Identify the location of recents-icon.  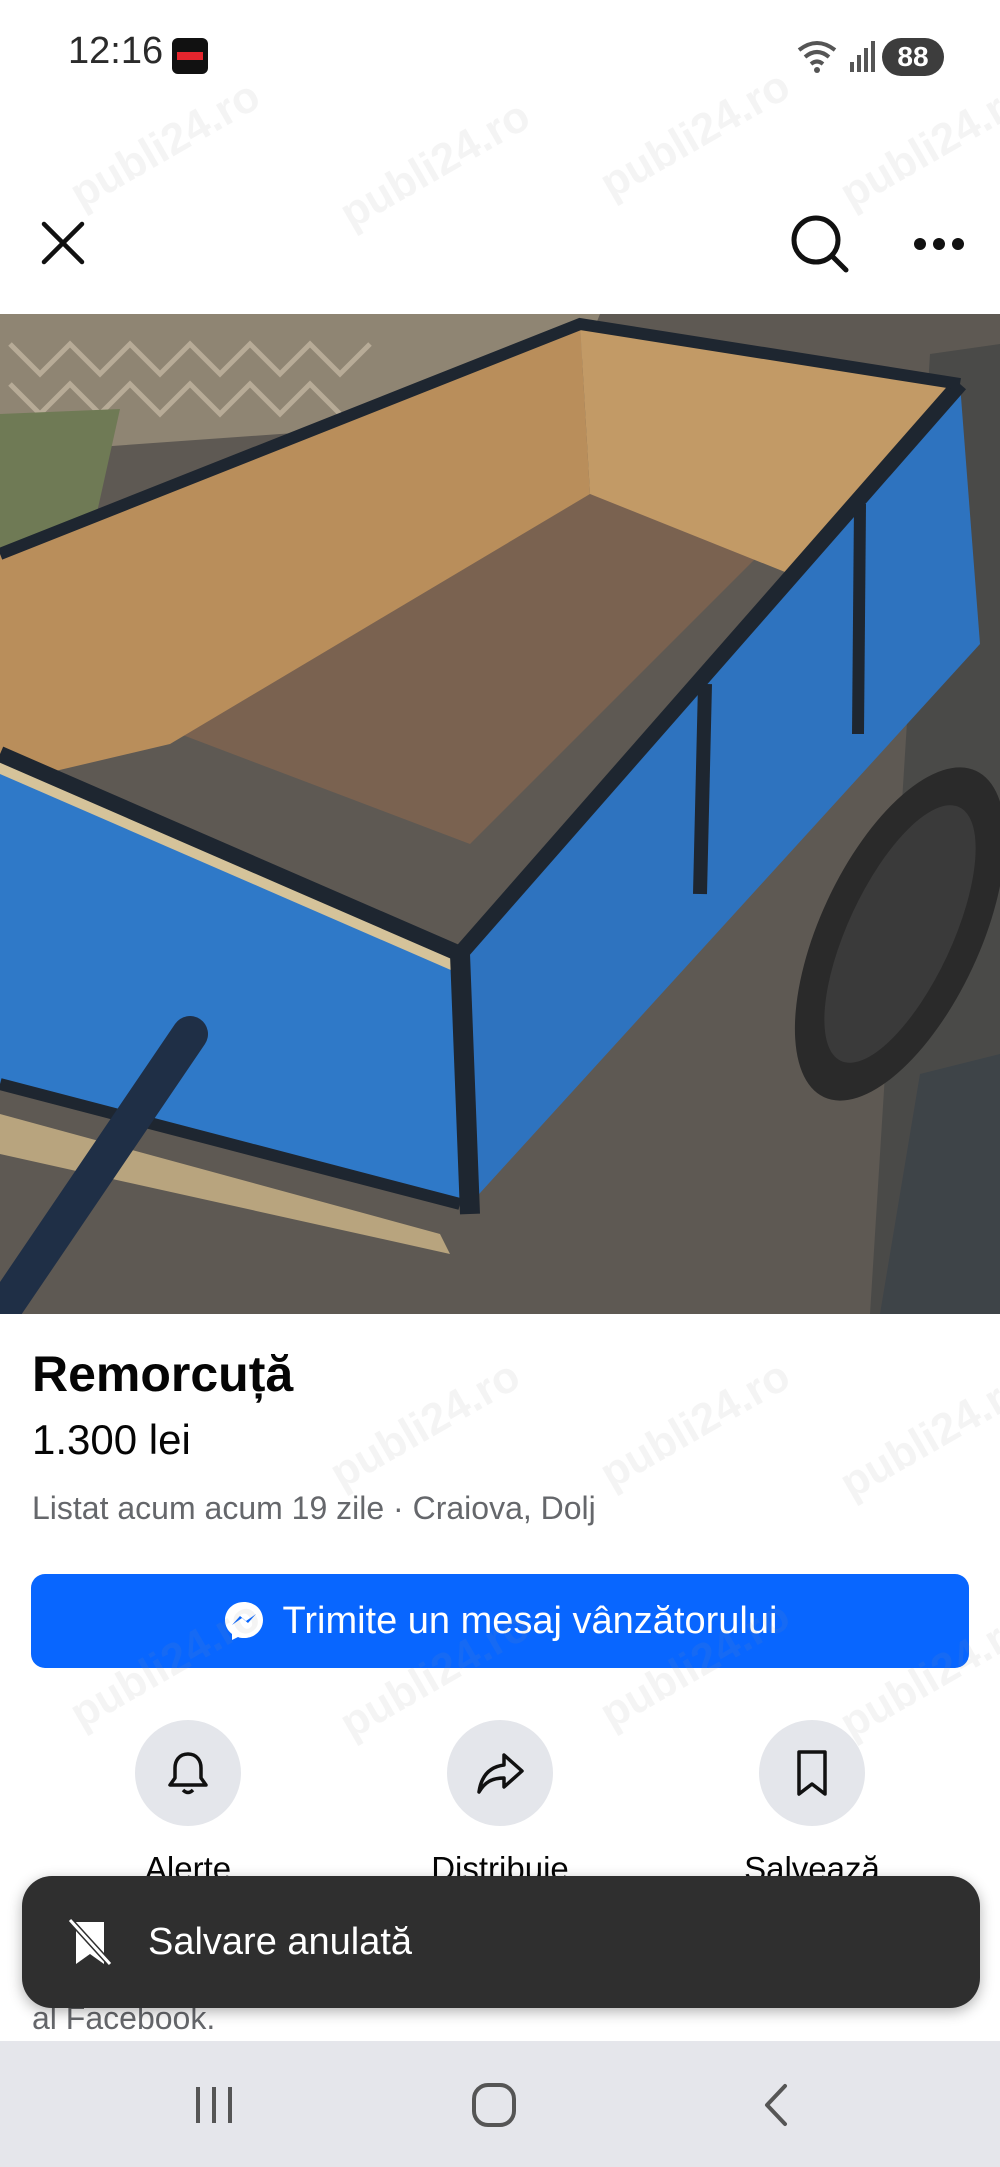
(214, 2105).